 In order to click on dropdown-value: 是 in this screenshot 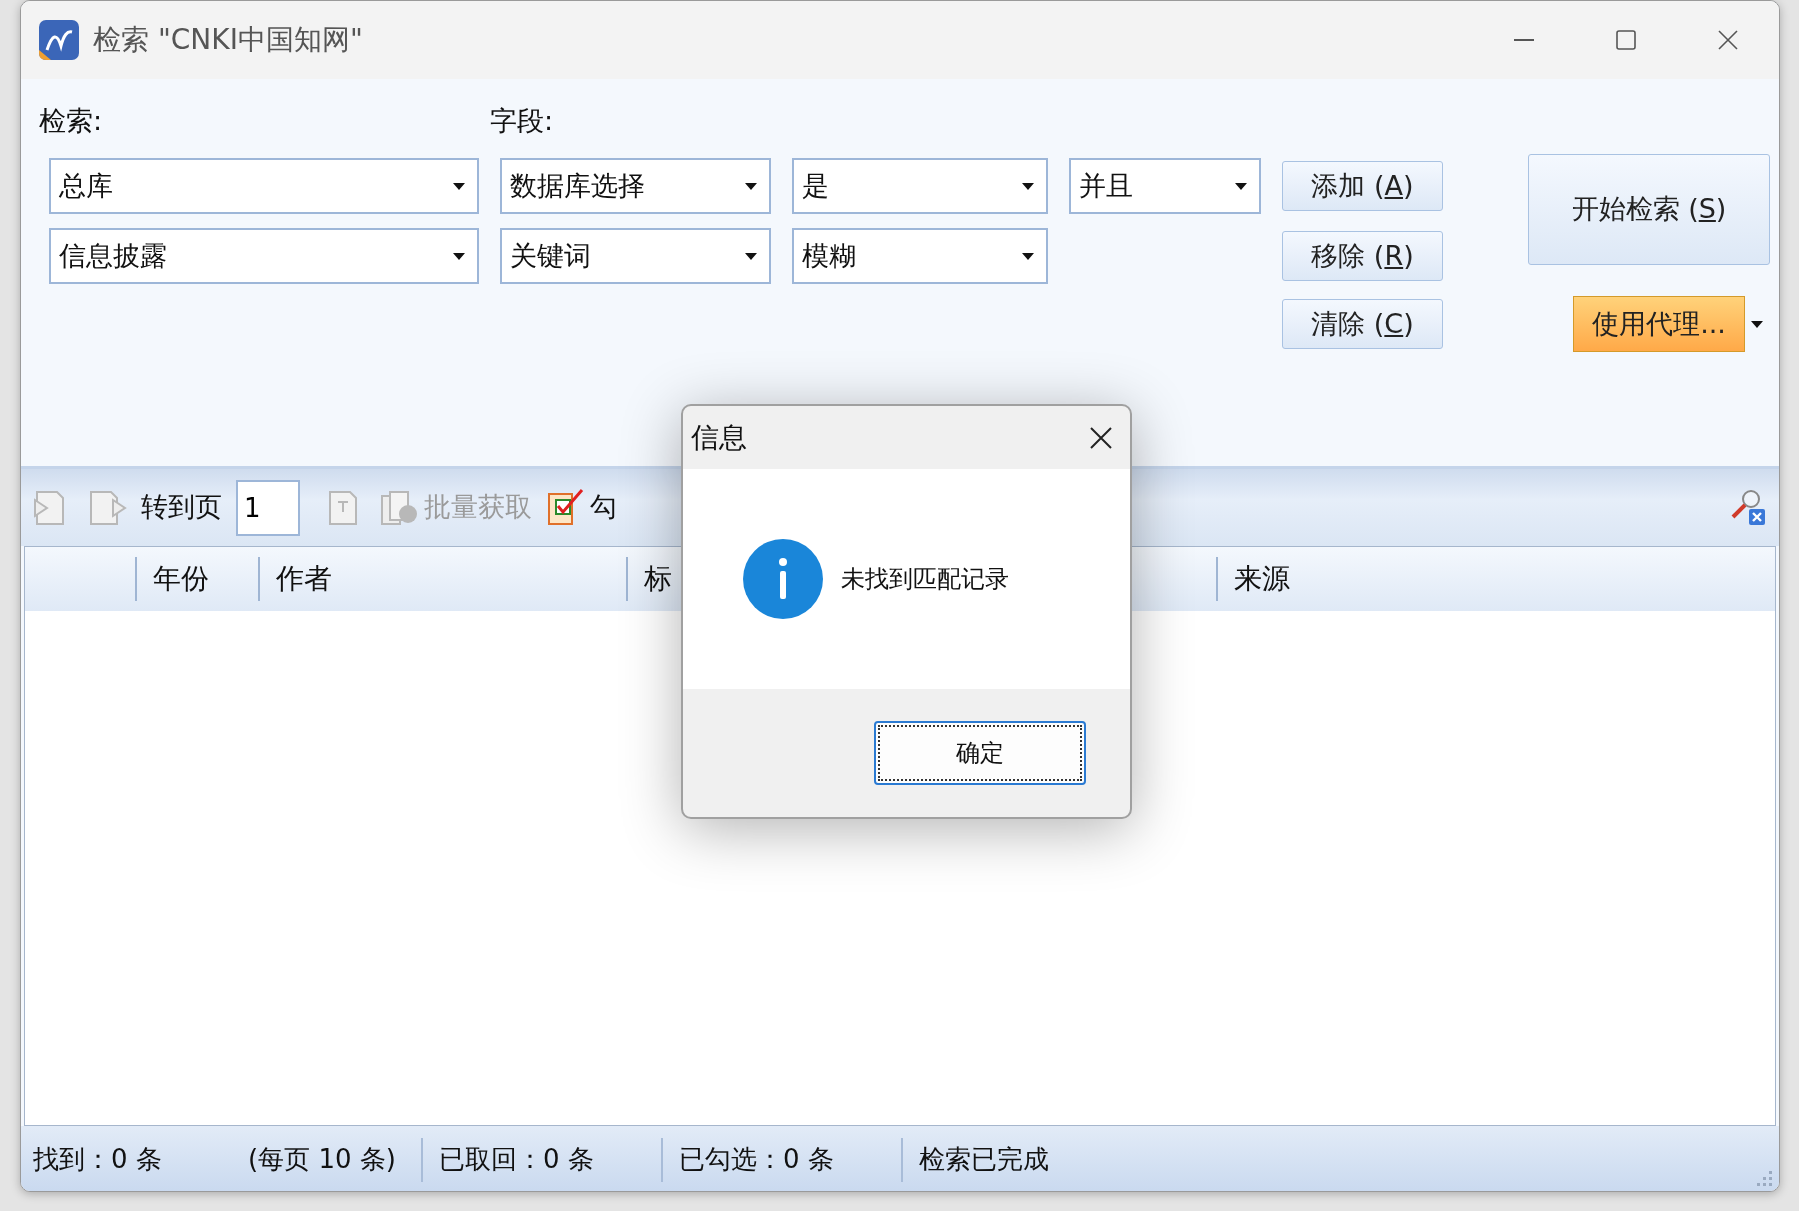, I will do `click(815, 185)`.